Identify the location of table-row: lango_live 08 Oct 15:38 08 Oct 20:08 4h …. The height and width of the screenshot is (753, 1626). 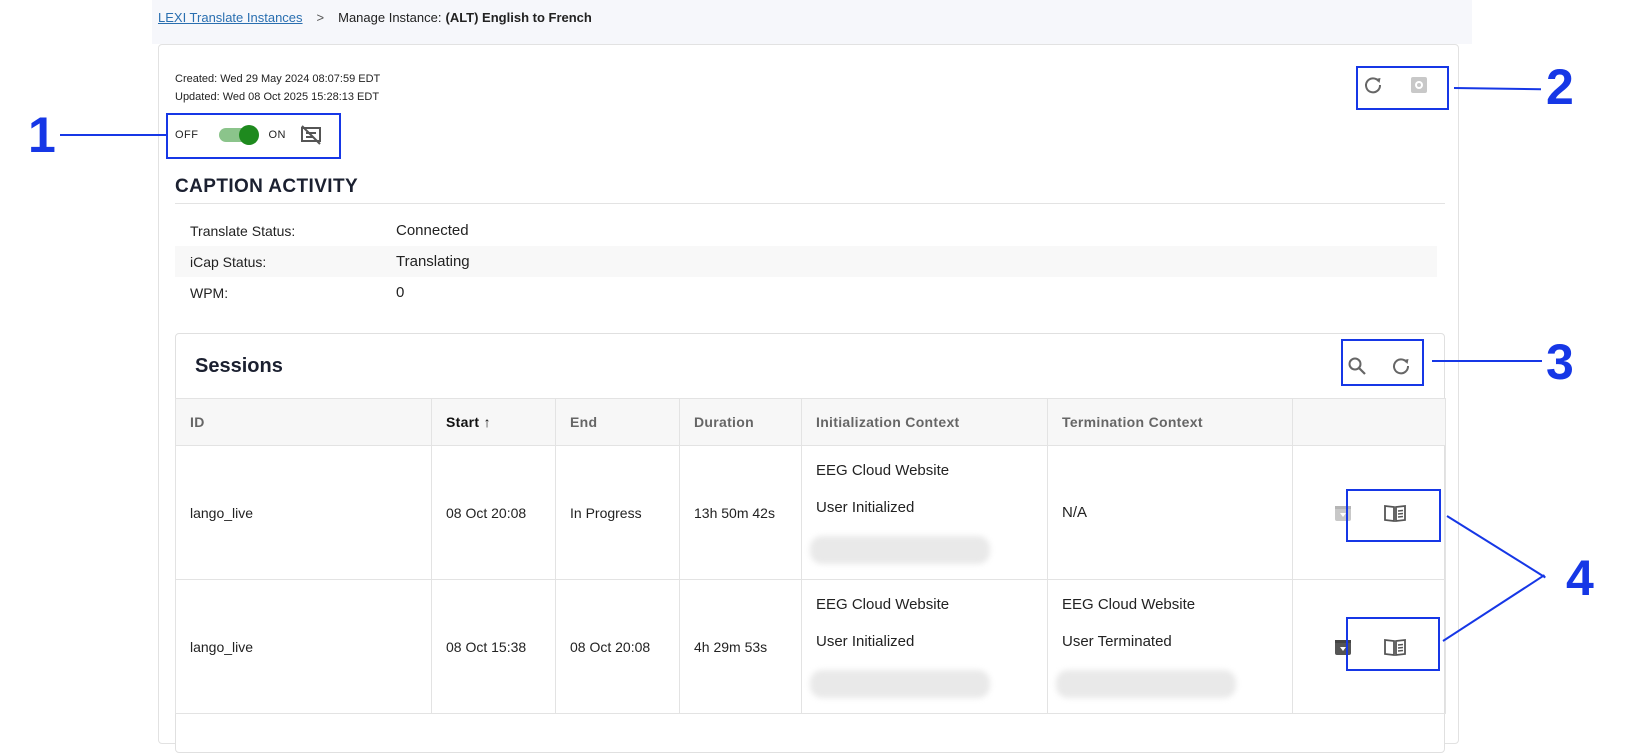
(810, 646).